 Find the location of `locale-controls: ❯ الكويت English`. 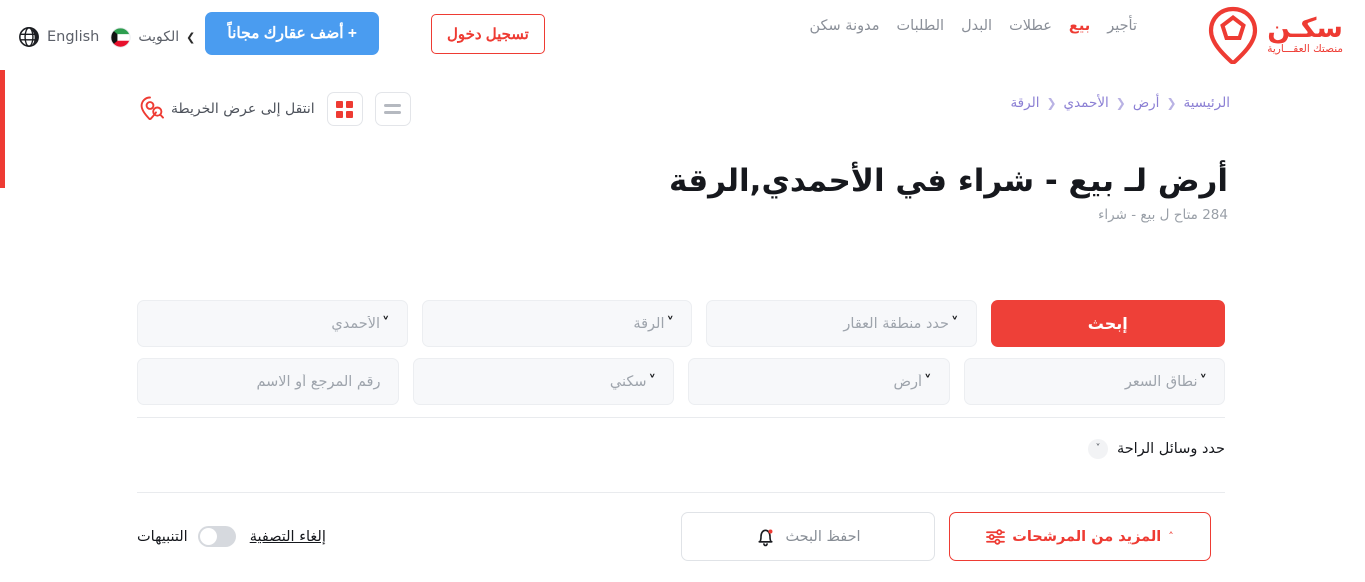

locale-controls: ❯ الكويت English is located at coordinates (106, 33).